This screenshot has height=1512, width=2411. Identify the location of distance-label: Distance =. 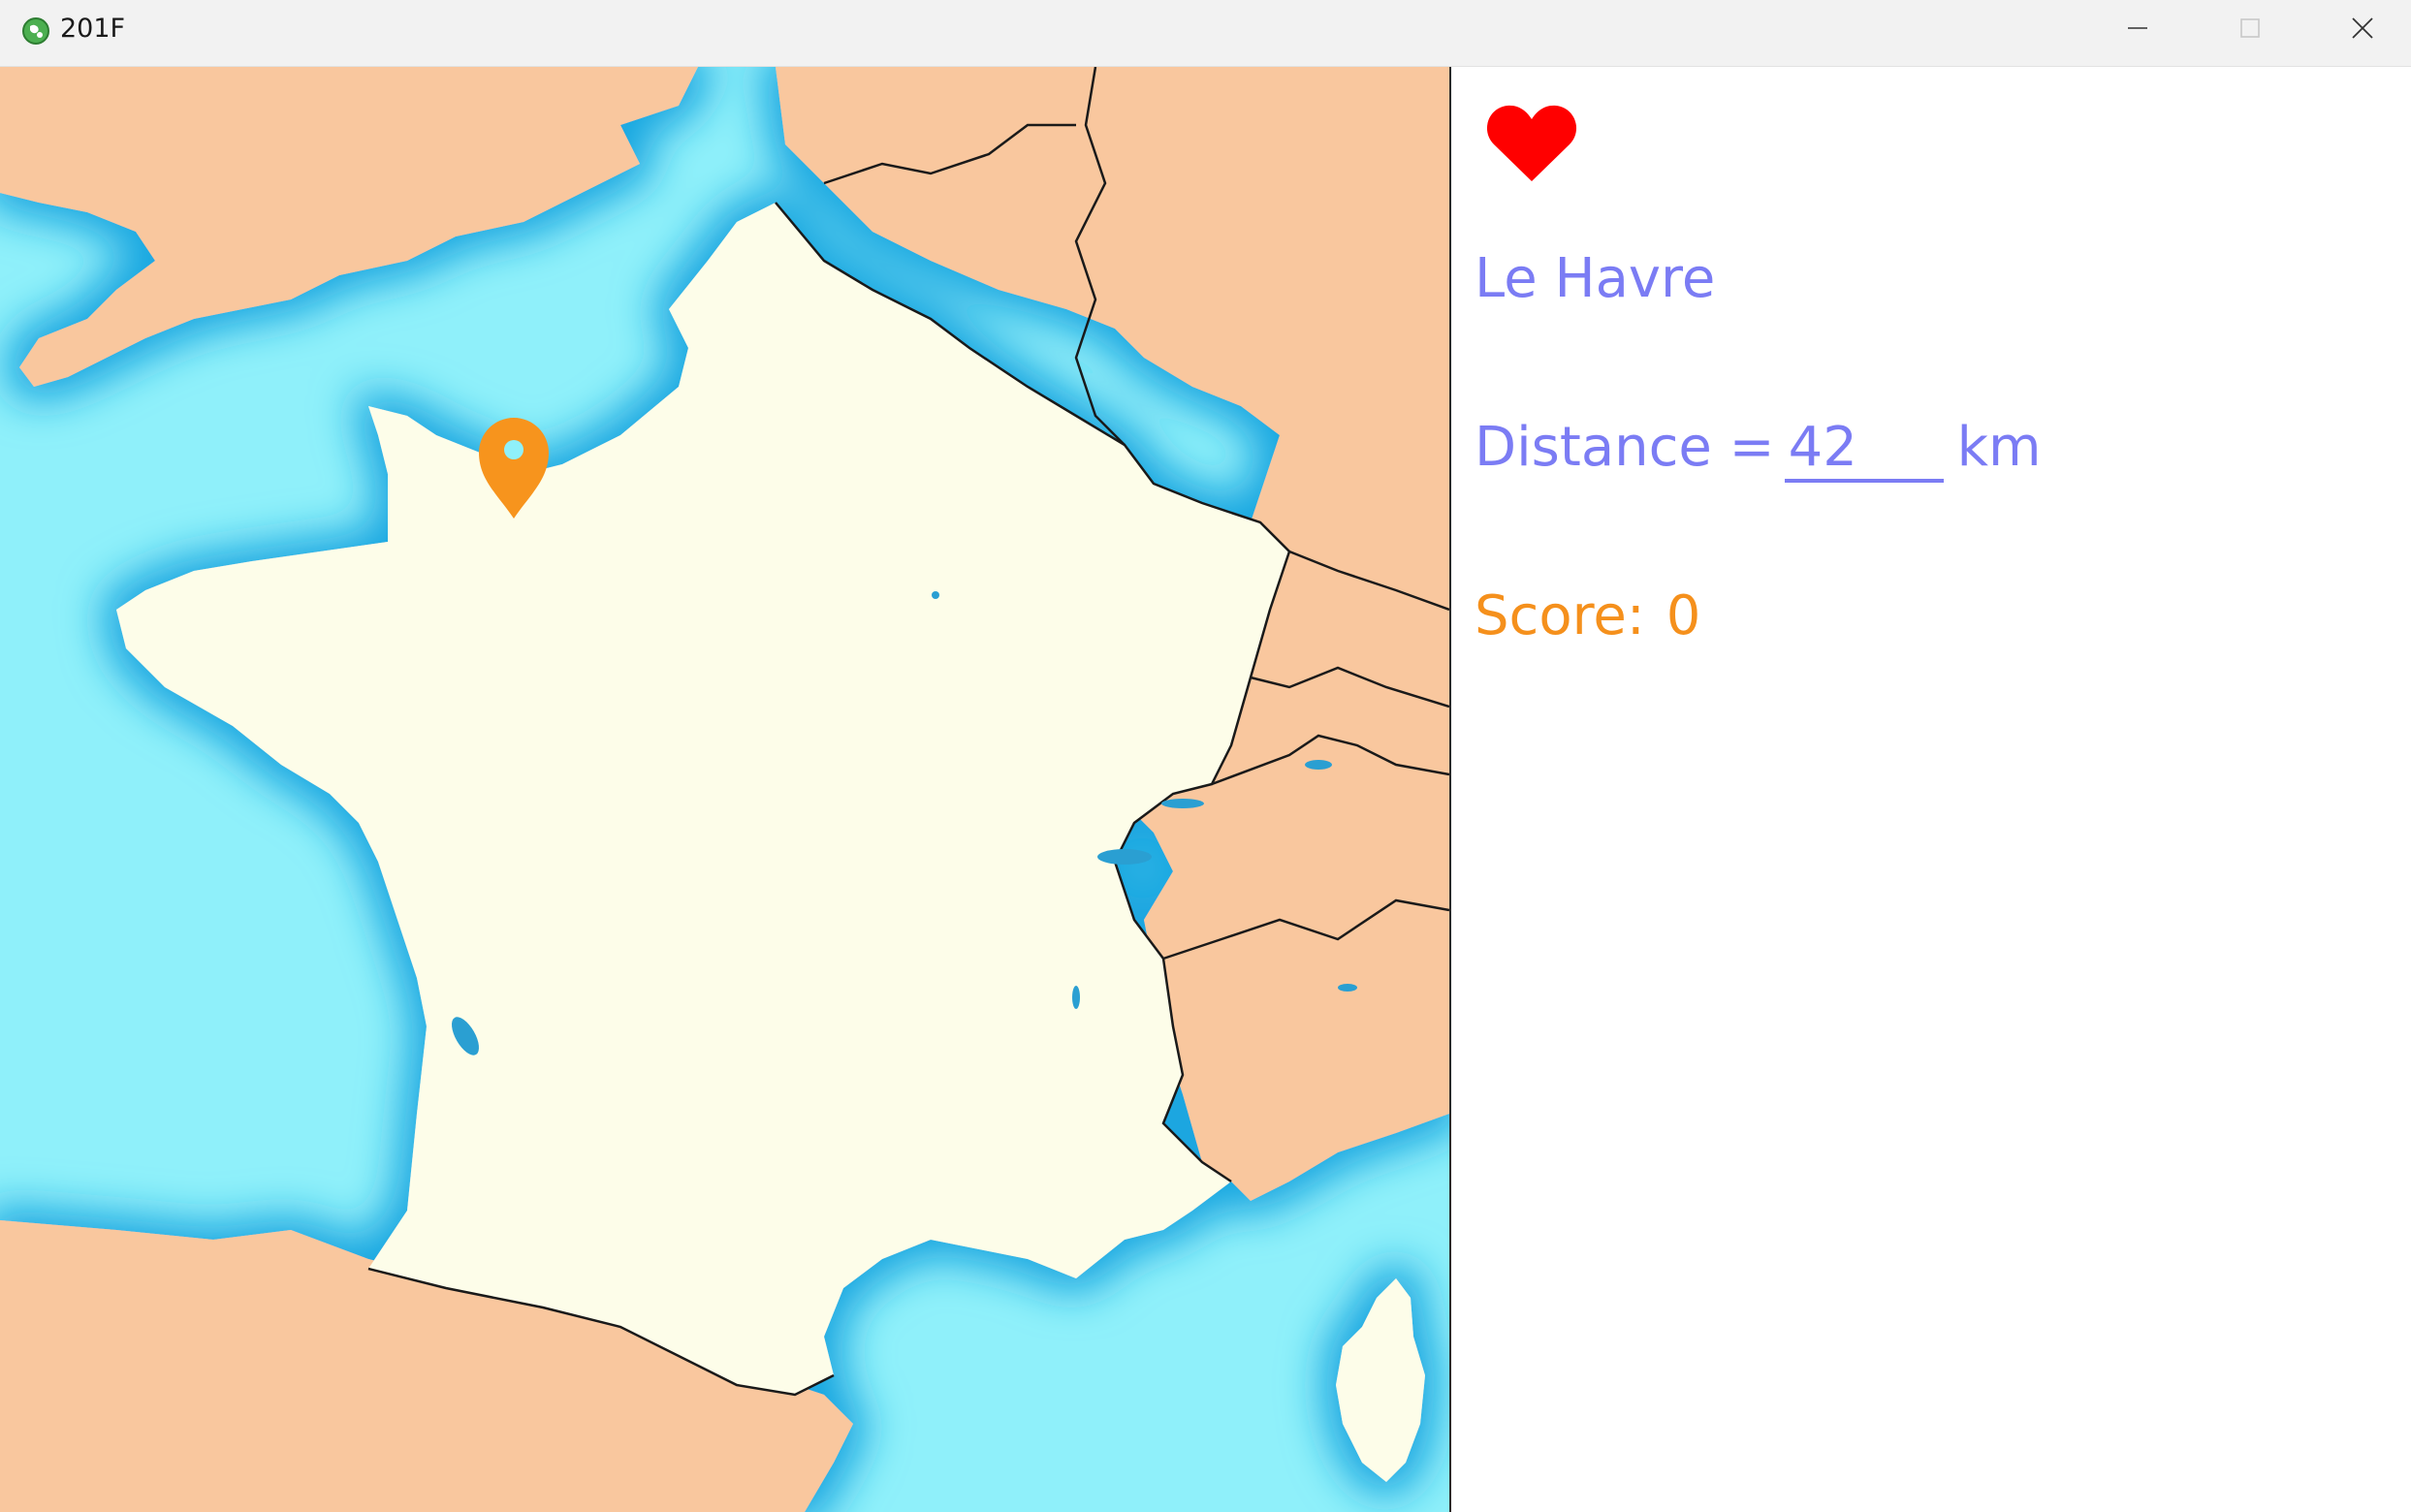
(1625, 448).